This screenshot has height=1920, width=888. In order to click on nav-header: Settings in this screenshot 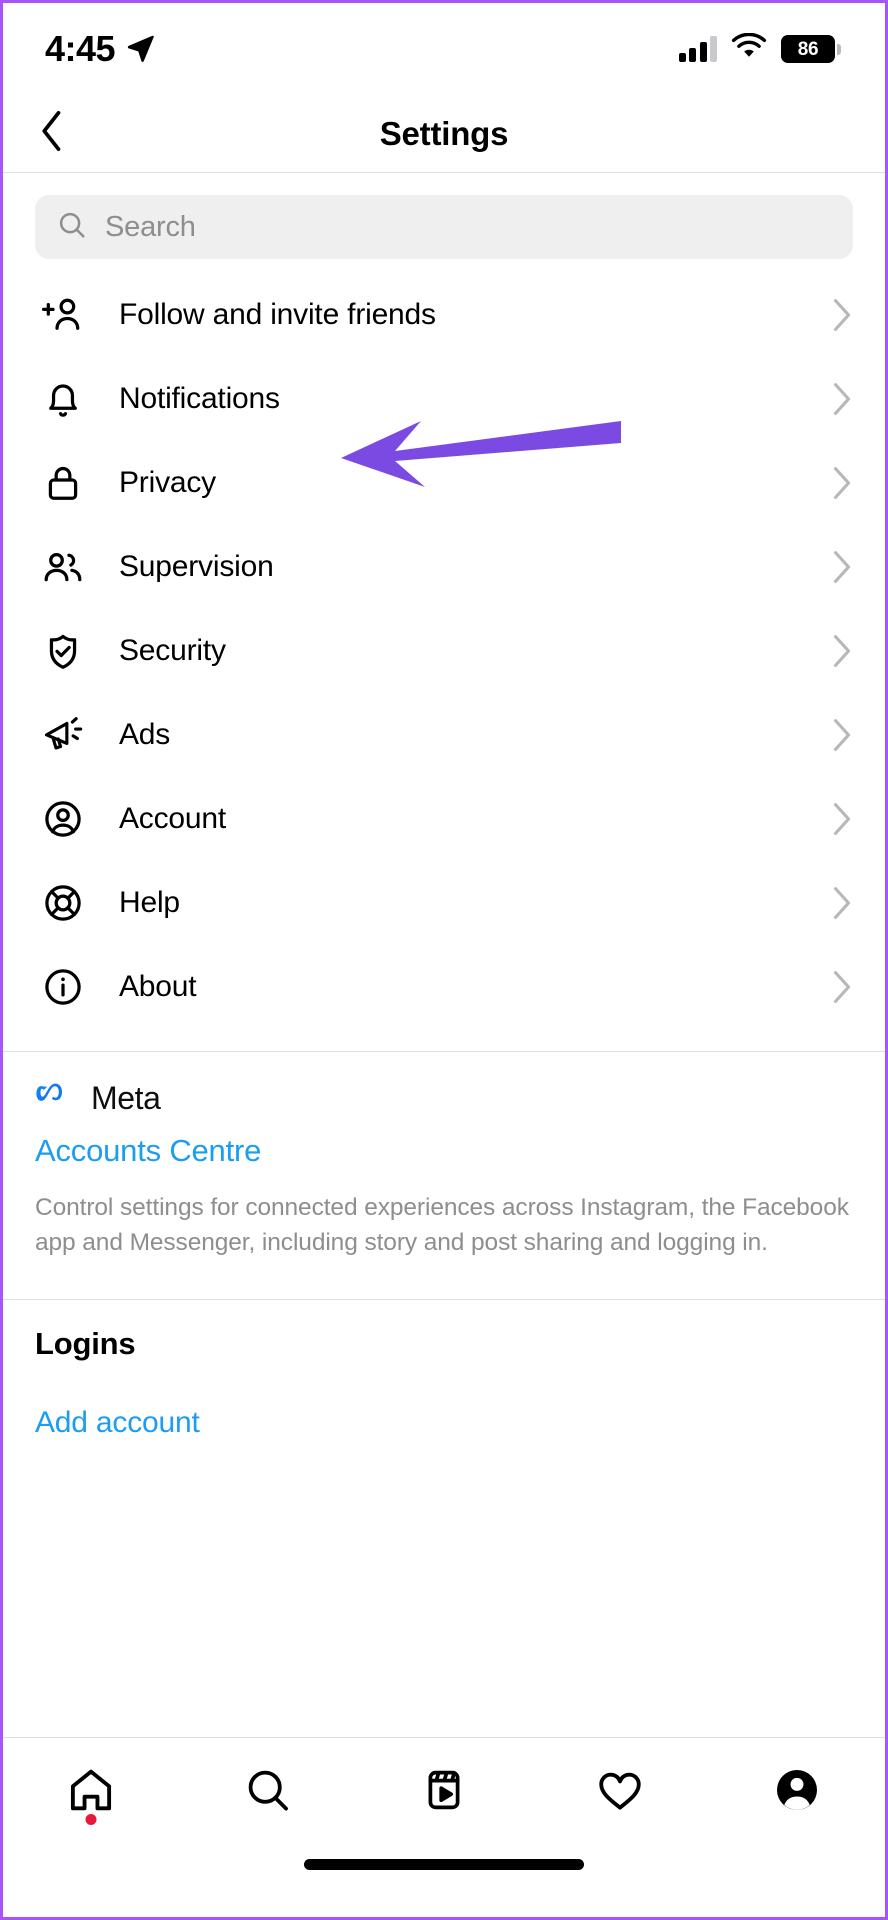, I will do `click(444, 134)`.